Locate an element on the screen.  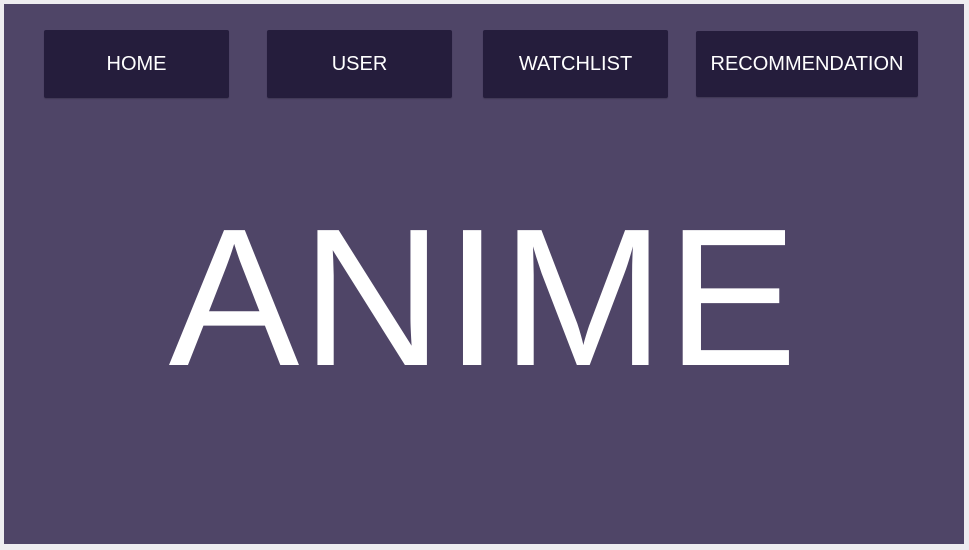
user-button: USER is located at coordinates (359, 64).